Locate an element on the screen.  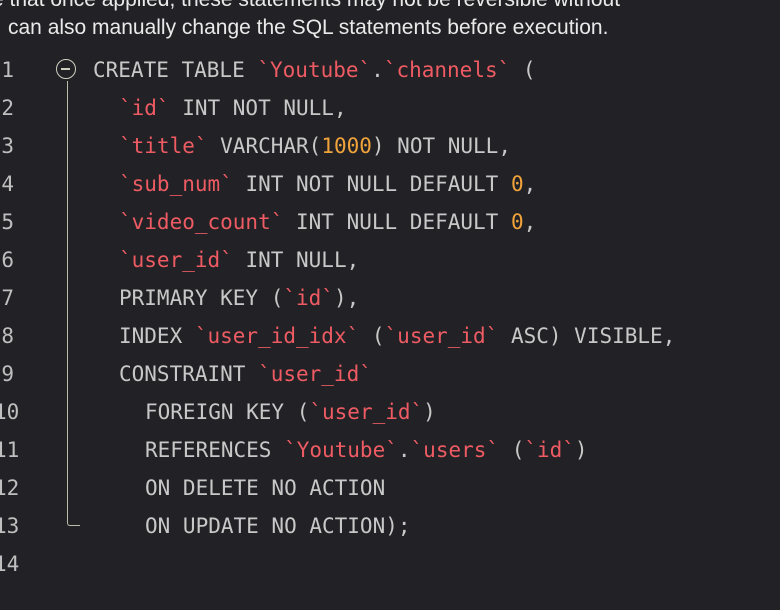
code-text: ON UPDATE NO ACTION); is located at coordinates (278, 526).